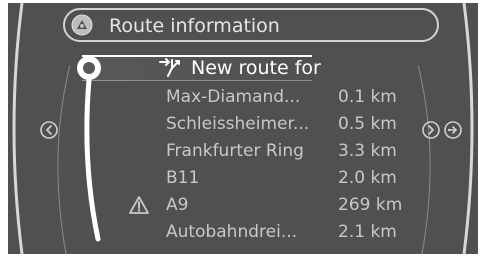  I want to click on route-row: Schleissheimer... 0.5 km, so click(243, 124).